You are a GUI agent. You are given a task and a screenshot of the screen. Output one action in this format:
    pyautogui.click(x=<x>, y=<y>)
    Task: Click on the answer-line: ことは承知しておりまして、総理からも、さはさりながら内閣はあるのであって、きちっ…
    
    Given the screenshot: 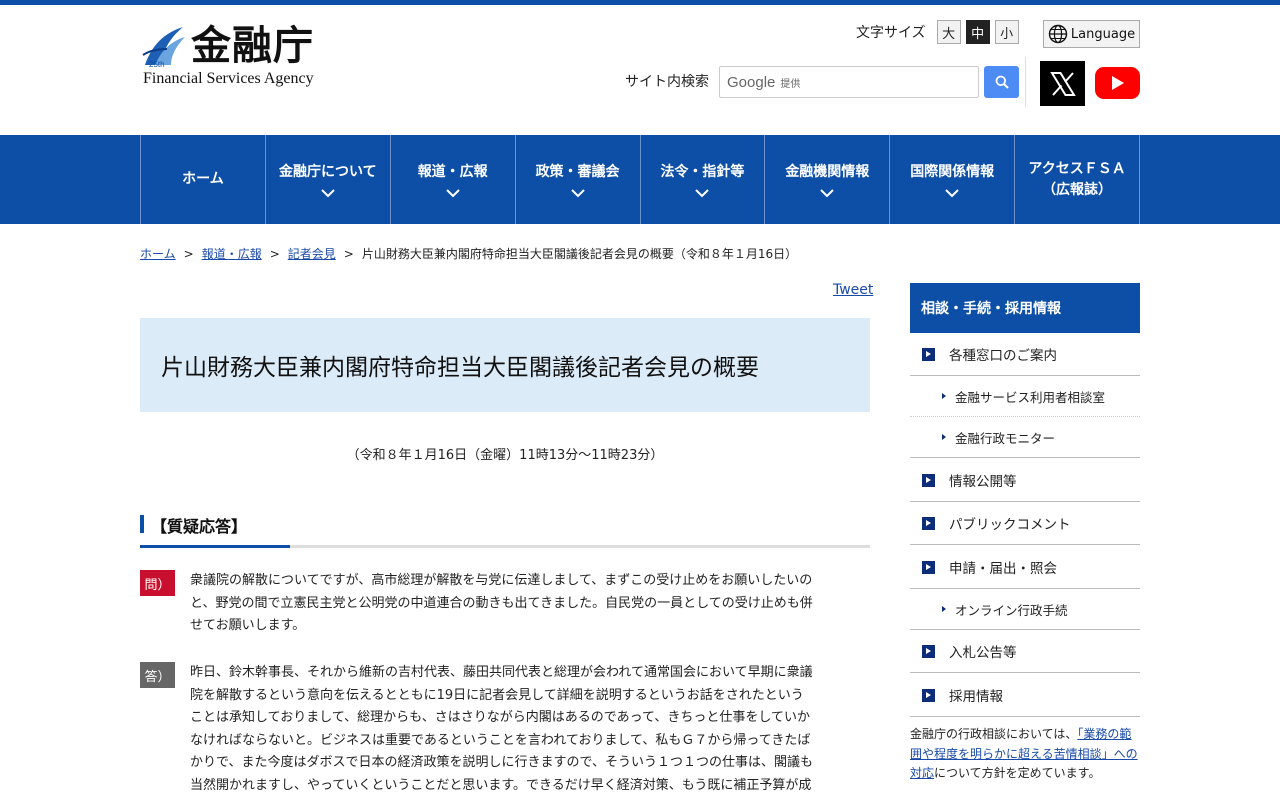 What is the action you would take?
    pyautogui.click(x=500, y=718)
    